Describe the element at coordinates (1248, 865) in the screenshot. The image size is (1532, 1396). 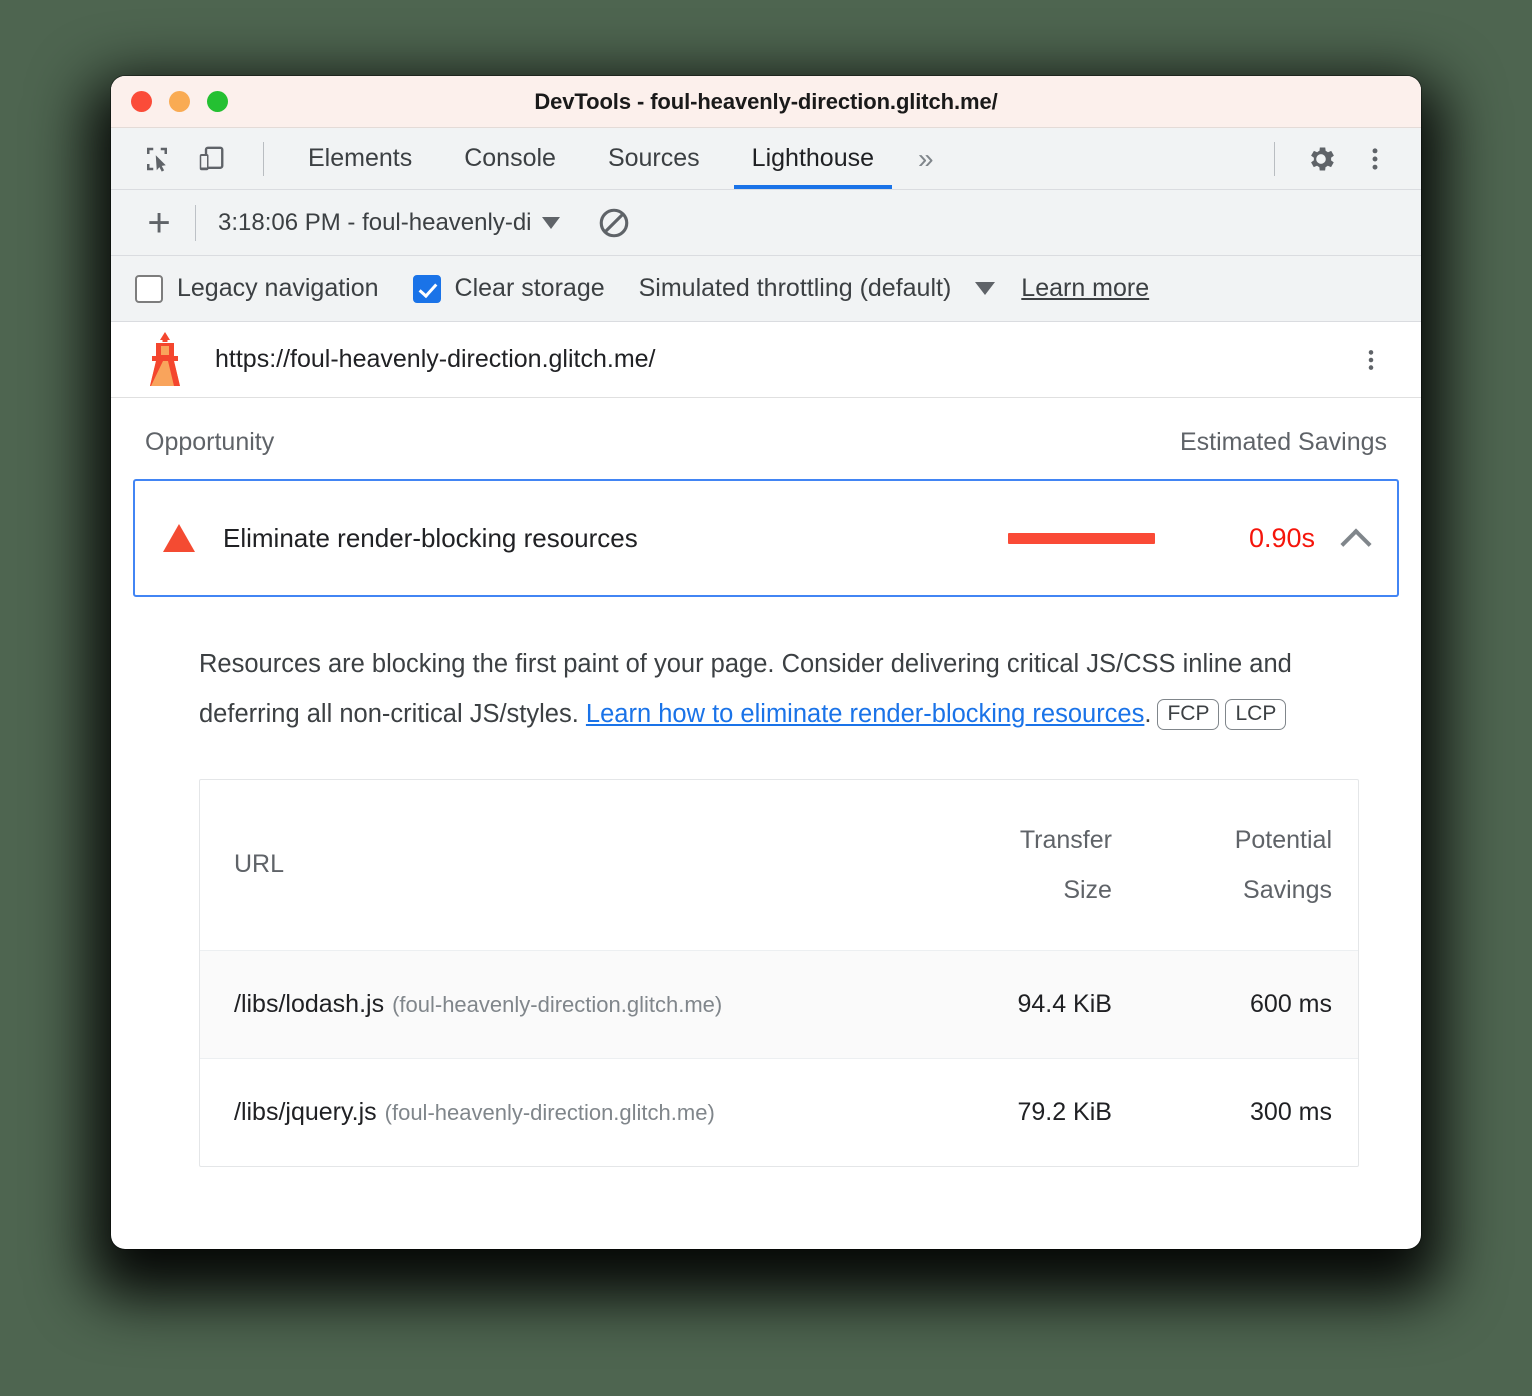
I see `header-potential-savings: Potential Savings` at that location.